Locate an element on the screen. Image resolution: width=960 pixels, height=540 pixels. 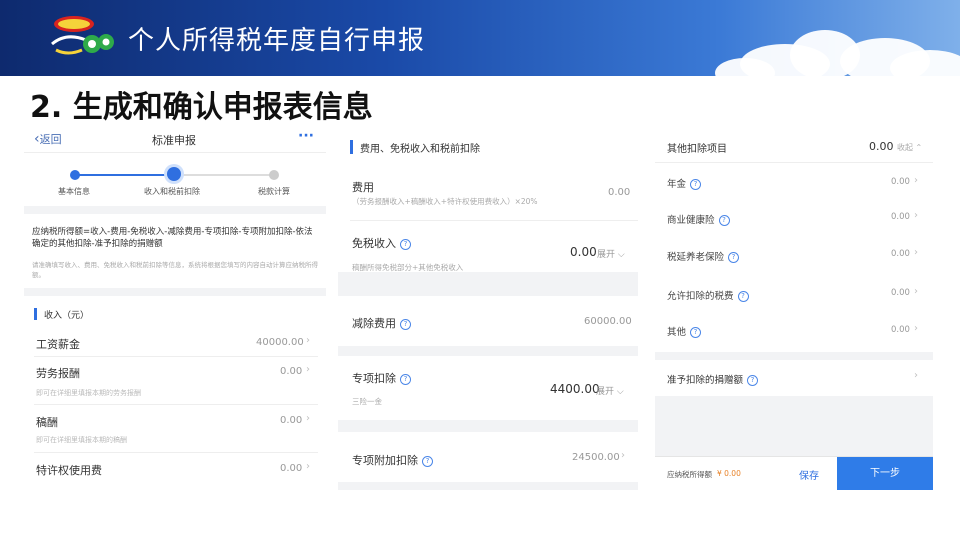
step-label-1: 基本信息 is located at coordinates (74, 191).